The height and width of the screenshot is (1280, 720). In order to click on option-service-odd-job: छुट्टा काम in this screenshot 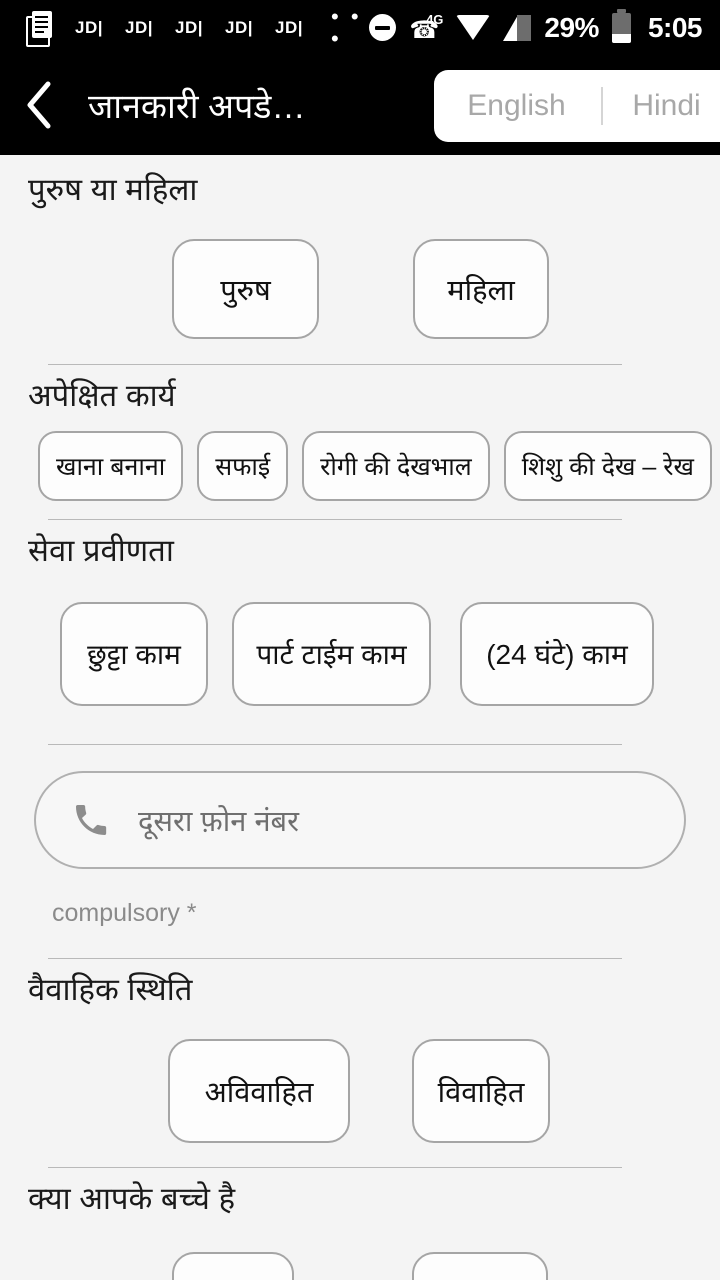, I will do `click(134, 654)`.